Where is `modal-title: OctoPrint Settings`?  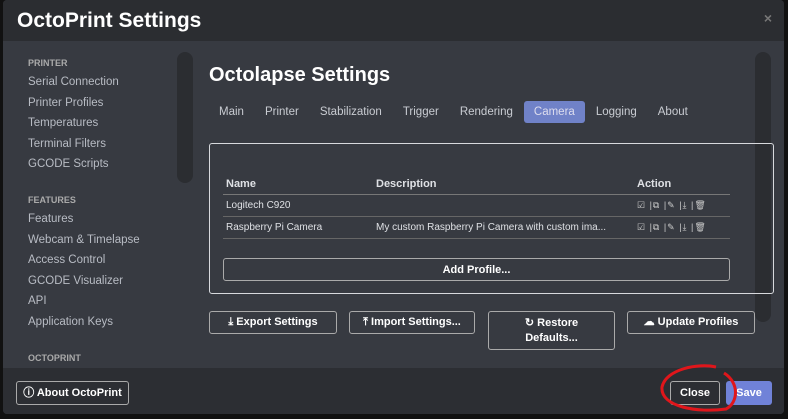 modal-title: OctoPrint Settings is located at coordinates (109, 20).